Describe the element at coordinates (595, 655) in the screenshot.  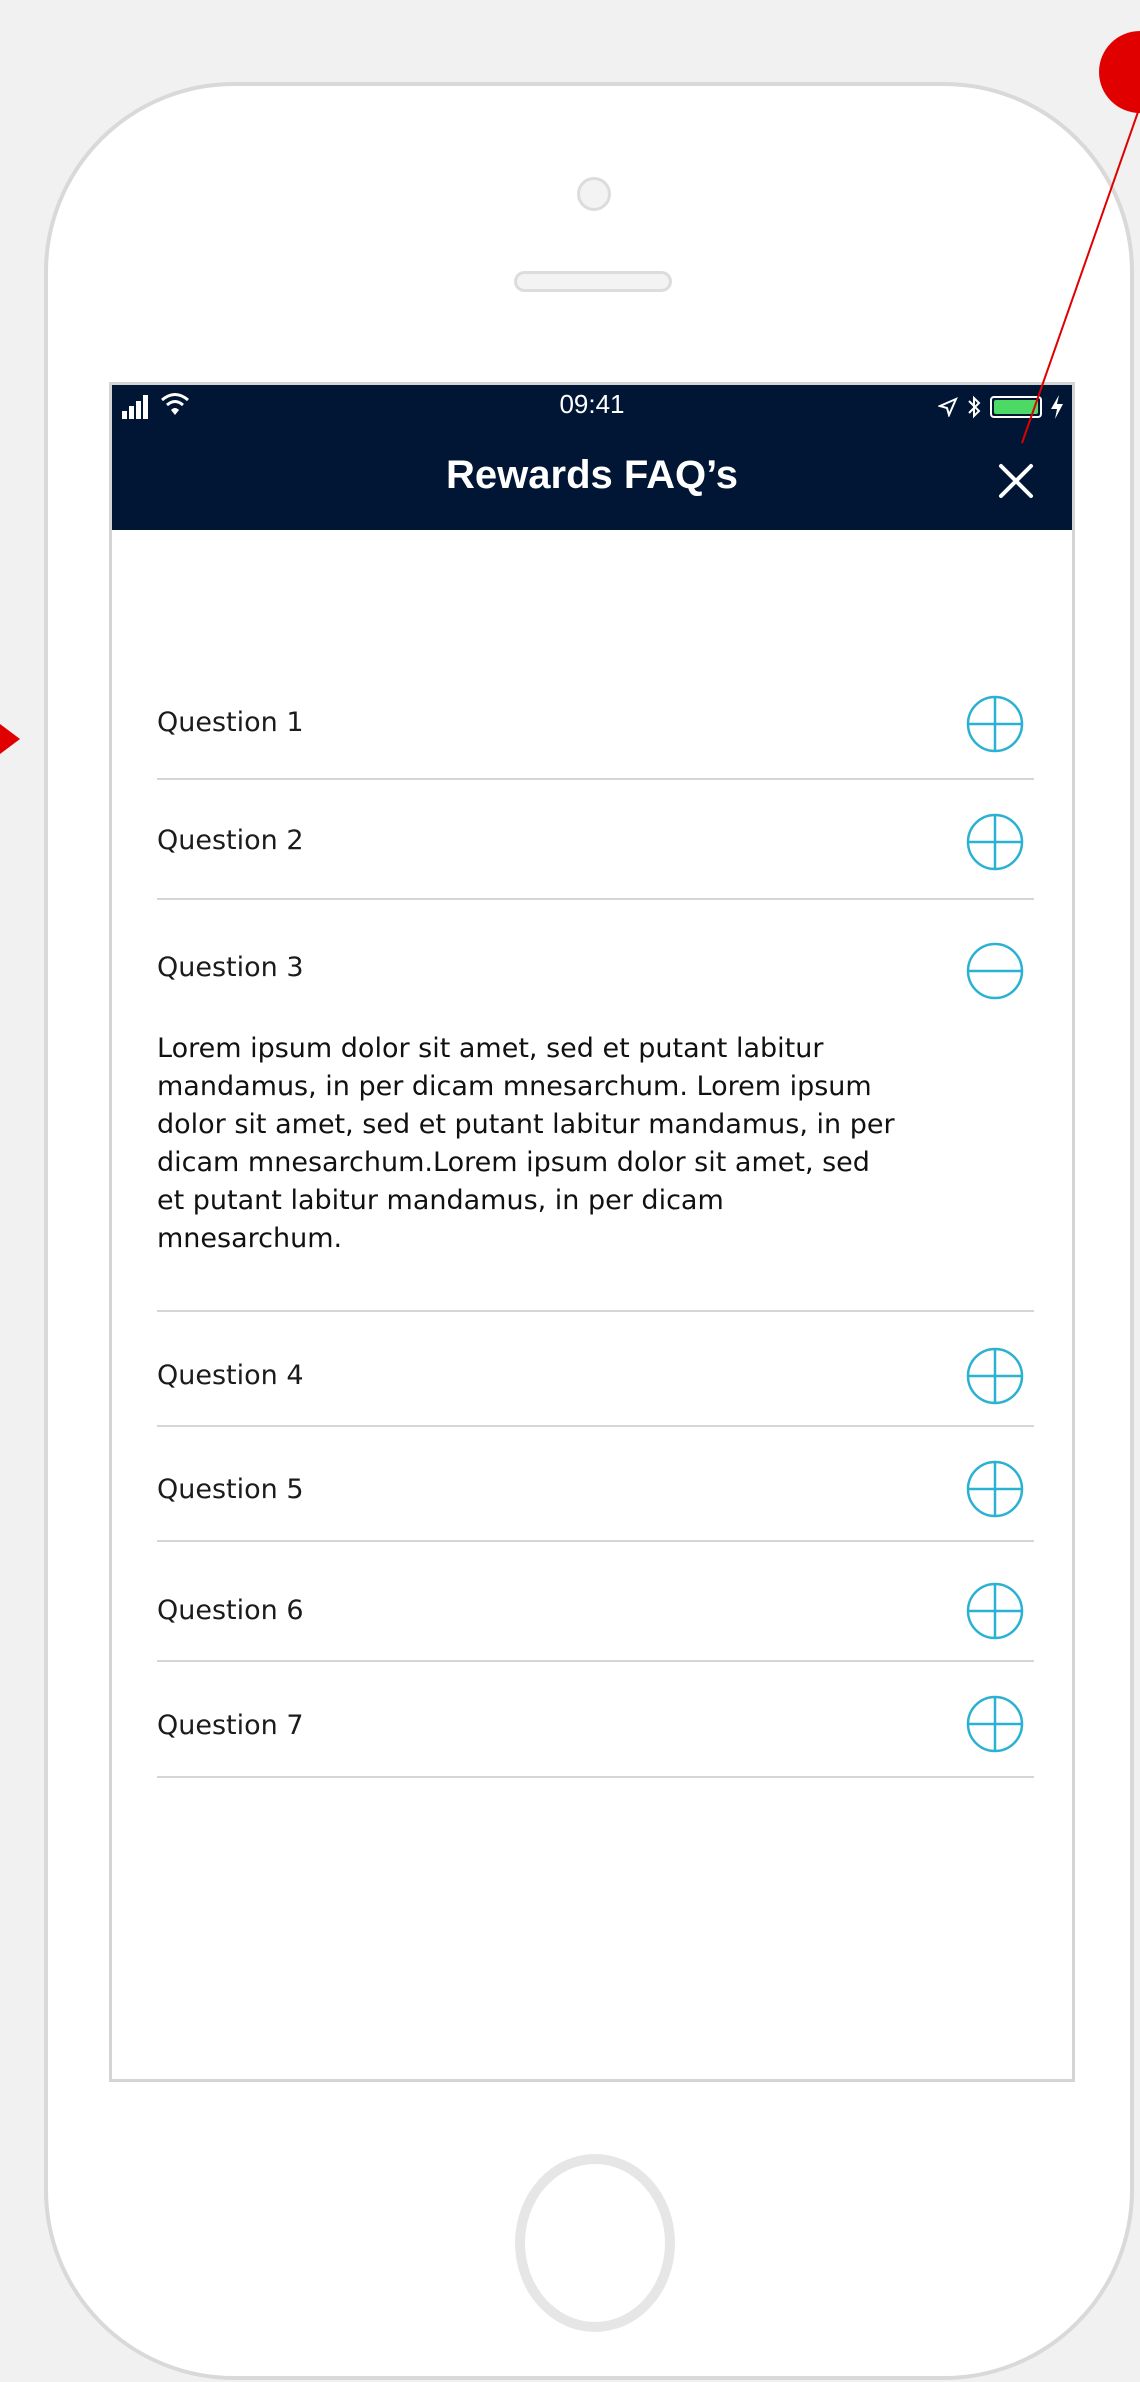
I see `faq-item-1: Question 1` at that location.